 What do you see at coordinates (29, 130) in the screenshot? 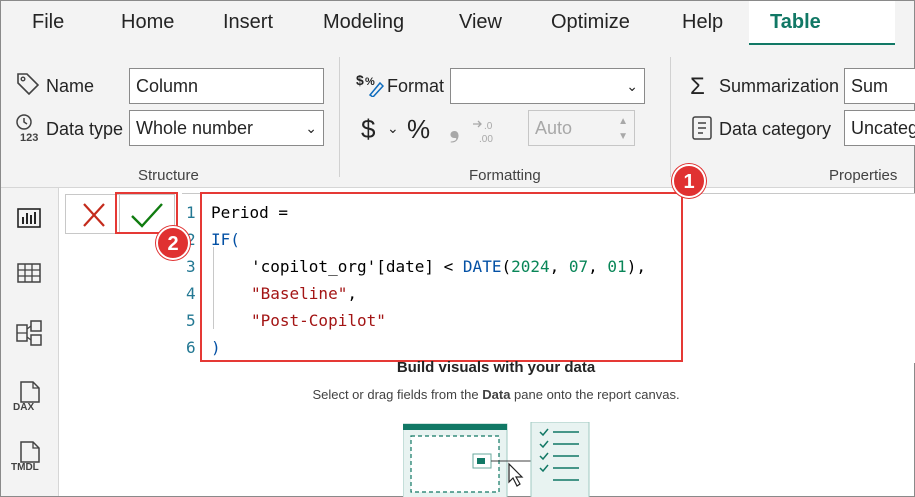
I see `data-type-icon: 123` at bounding box center [29, 130].